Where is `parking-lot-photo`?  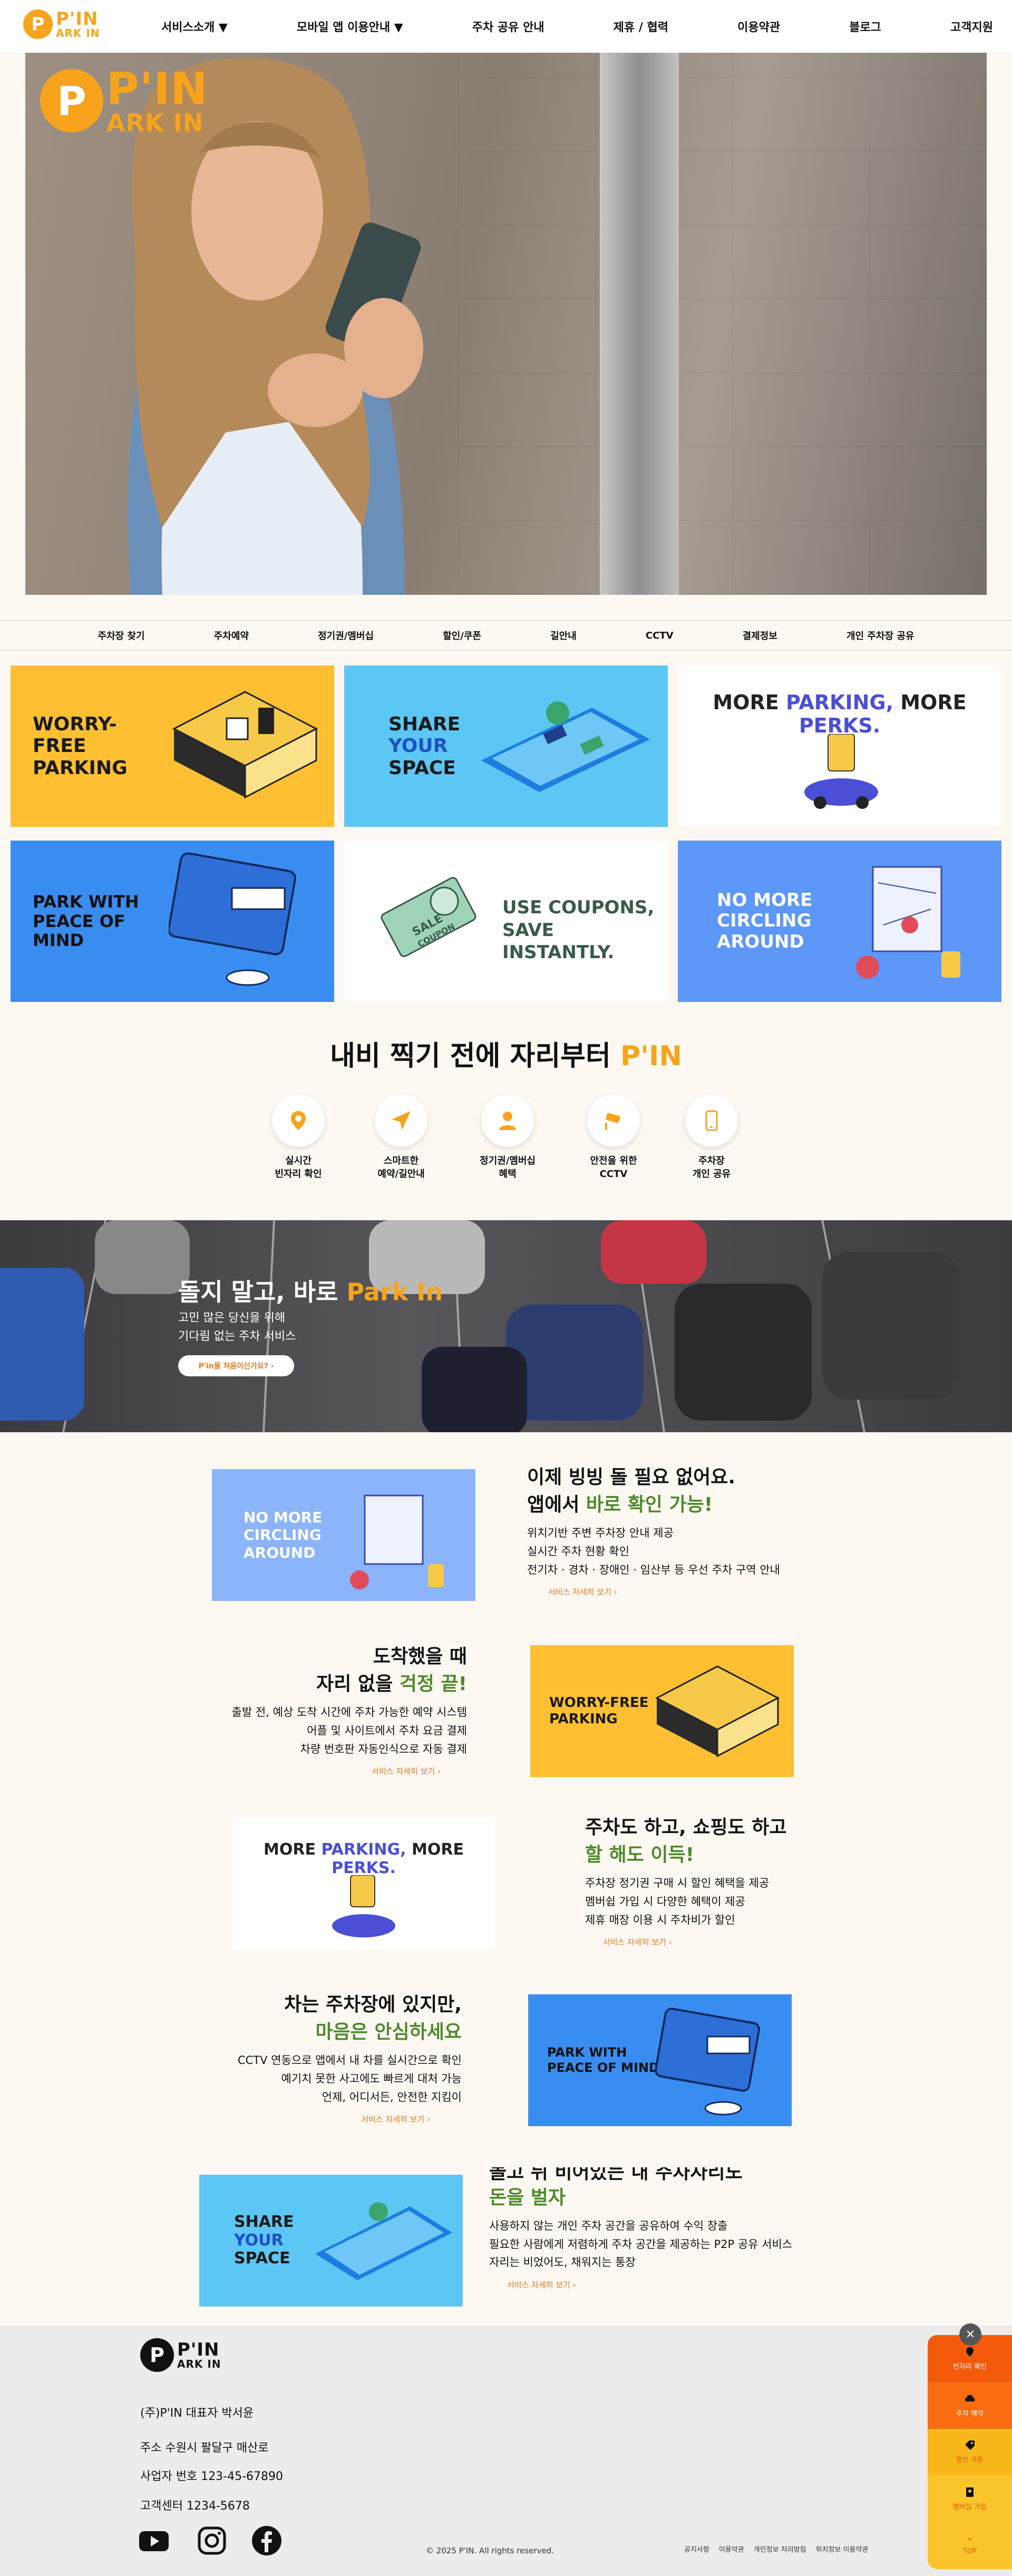
parking-lot-photo is located at coordinates (479, 1326).